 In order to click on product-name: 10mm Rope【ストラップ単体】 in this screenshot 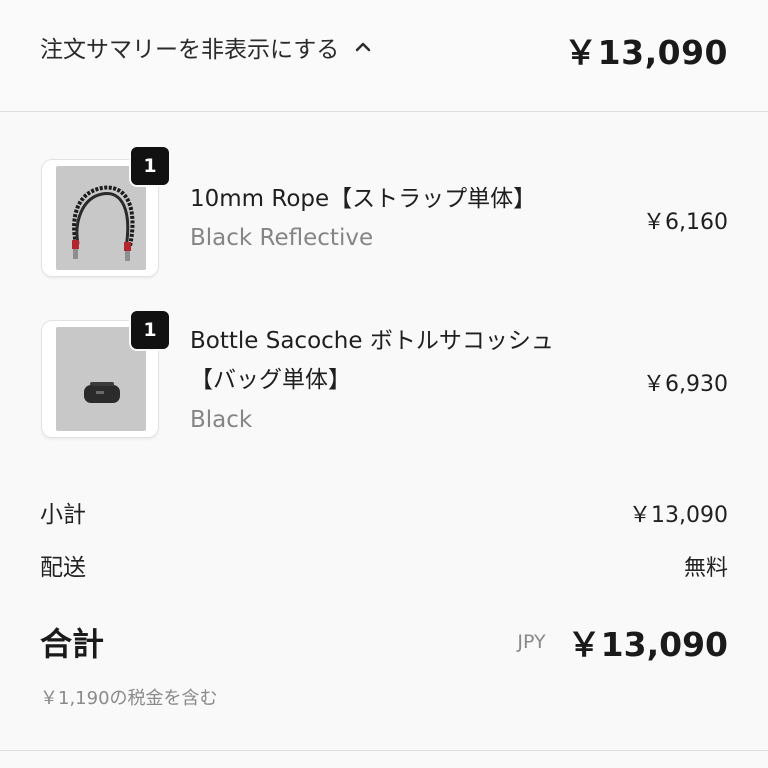, I will do `click(363, 199)`.